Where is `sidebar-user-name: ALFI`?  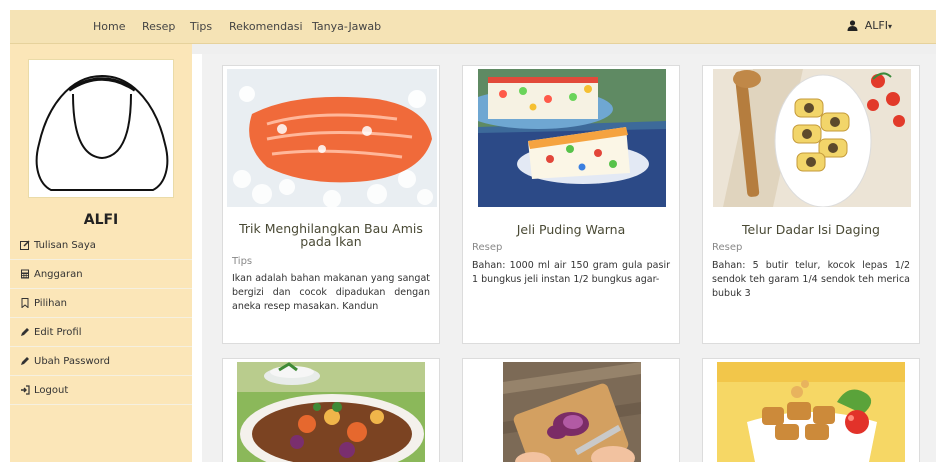
sidebar-user-name: ALFI is located at coordinates (101, 220).